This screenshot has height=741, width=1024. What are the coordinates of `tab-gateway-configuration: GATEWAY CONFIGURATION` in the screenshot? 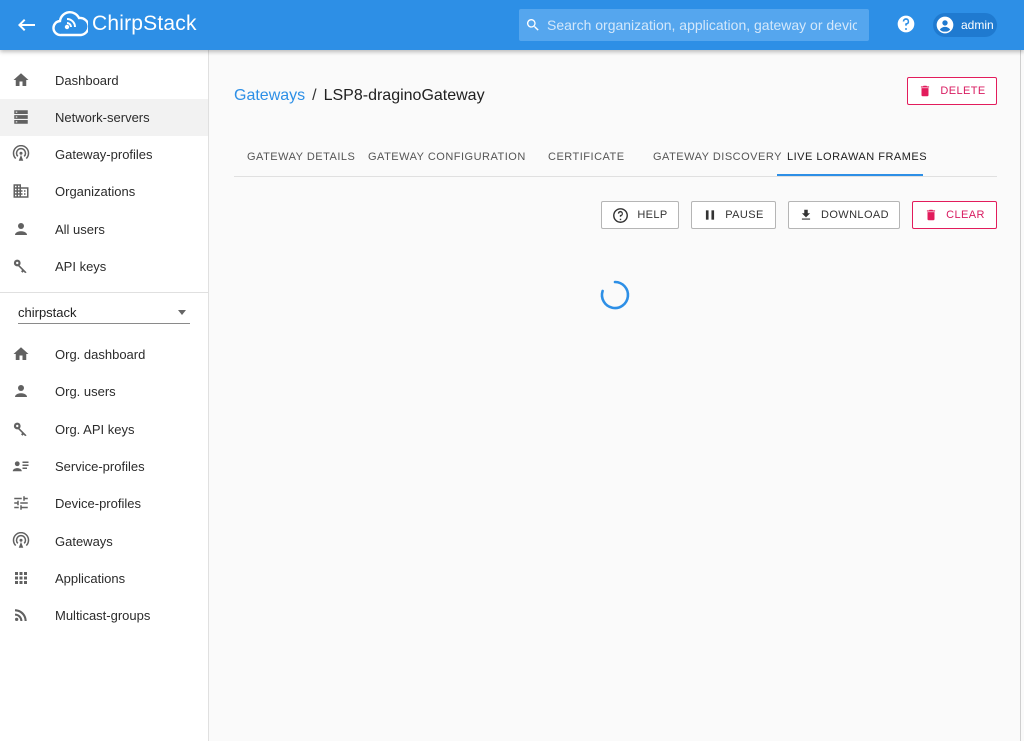 It's located at (447, 157).